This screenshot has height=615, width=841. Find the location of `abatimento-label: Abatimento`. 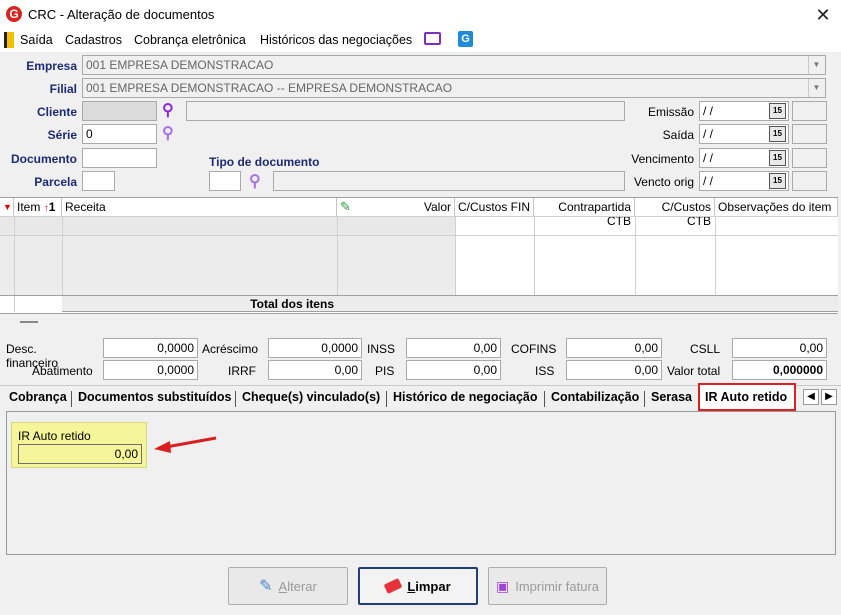

abatimento-label: Abatimento is located at coordinates (62, 371).